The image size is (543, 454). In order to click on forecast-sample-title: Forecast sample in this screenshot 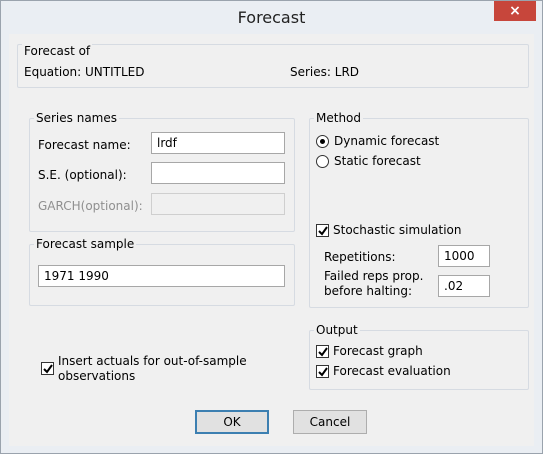, I will do `click(85, 244)`.